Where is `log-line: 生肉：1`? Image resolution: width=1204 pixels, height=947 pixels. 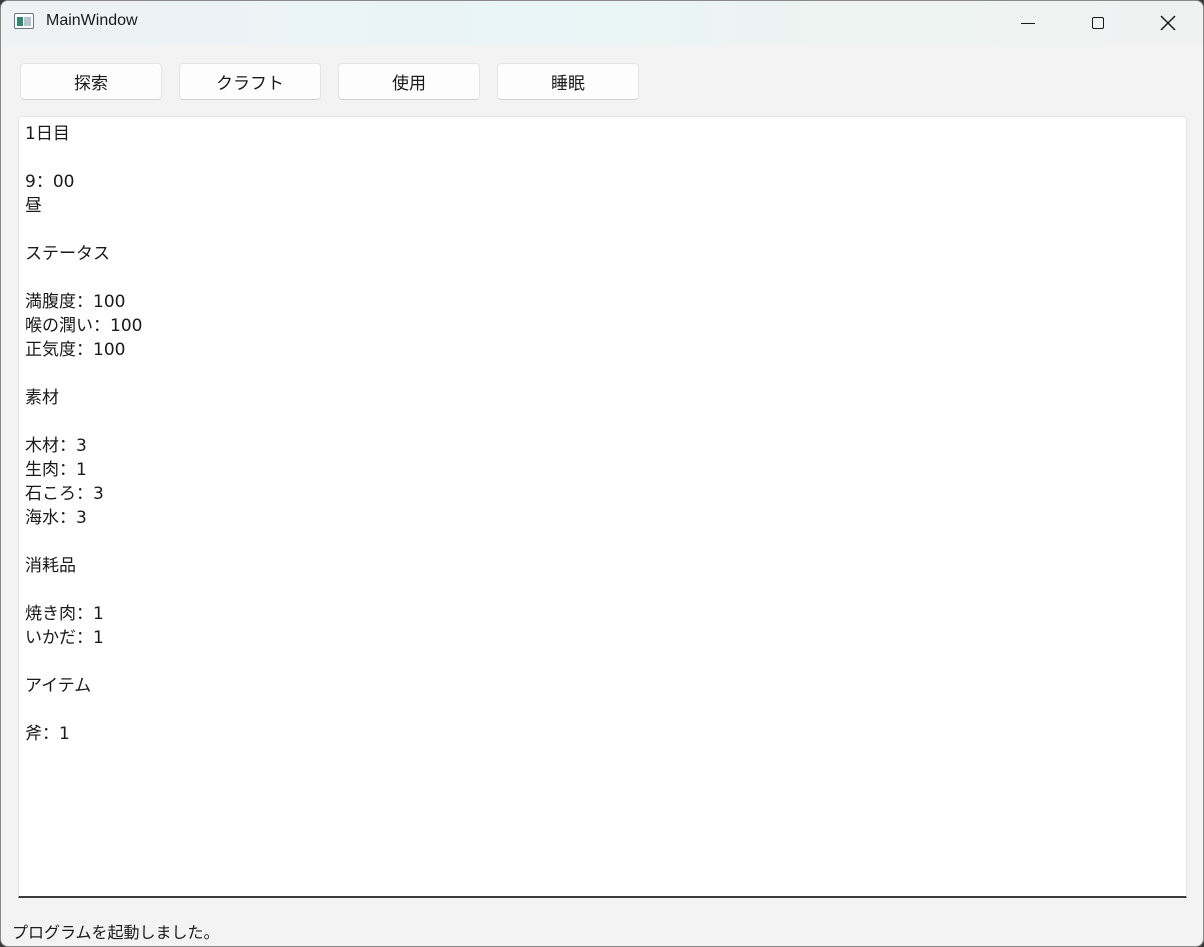 log-line: 生肉：1 is located at coordinates (56, 470).